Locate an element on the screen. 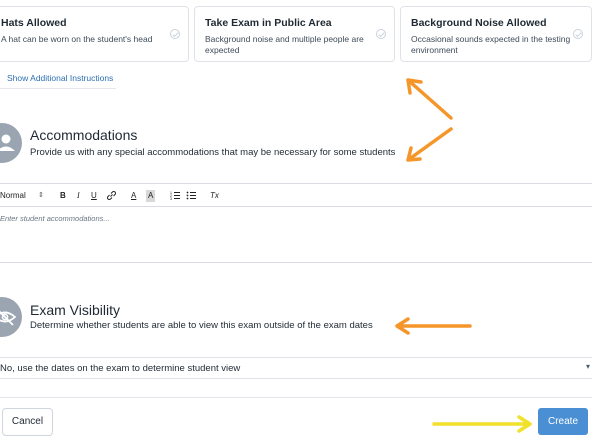  card-title: Take Exam in Public Area is located at coordinates (268, 23).